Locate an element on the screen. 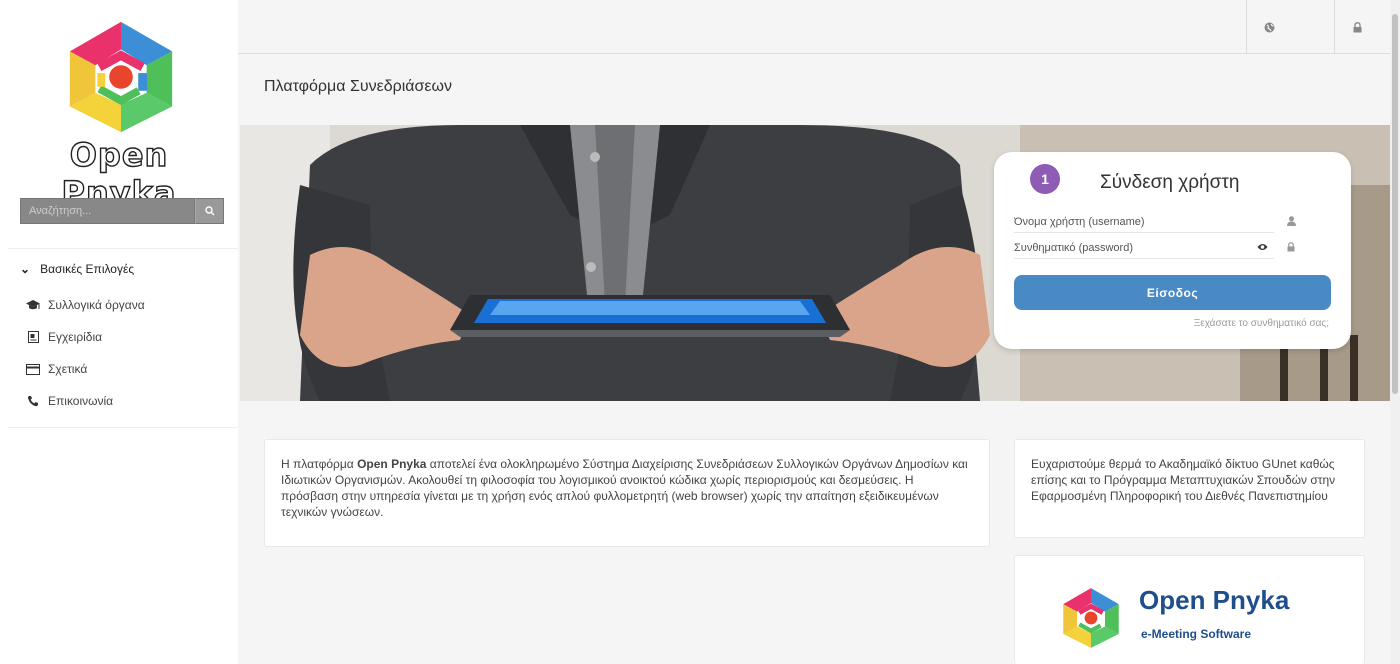 Image resolution: width=1400 pixels, height=664 pixels. search-button is located at coordinates (209, 211).